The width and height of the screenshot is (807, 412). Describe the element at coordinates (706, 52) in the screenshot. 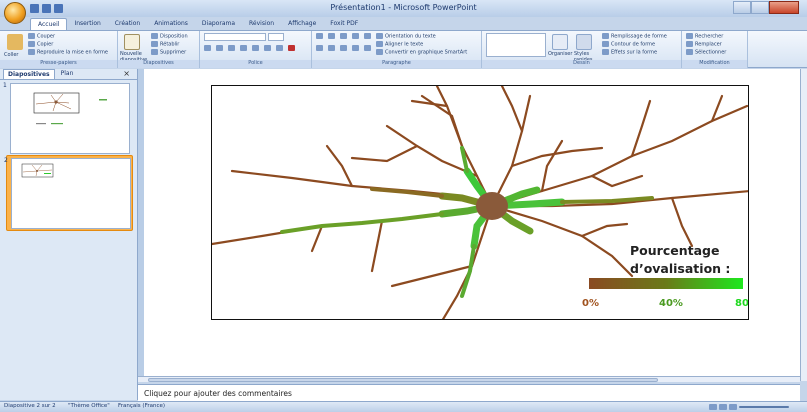

I see `select-button: Sélectionner` at that location.